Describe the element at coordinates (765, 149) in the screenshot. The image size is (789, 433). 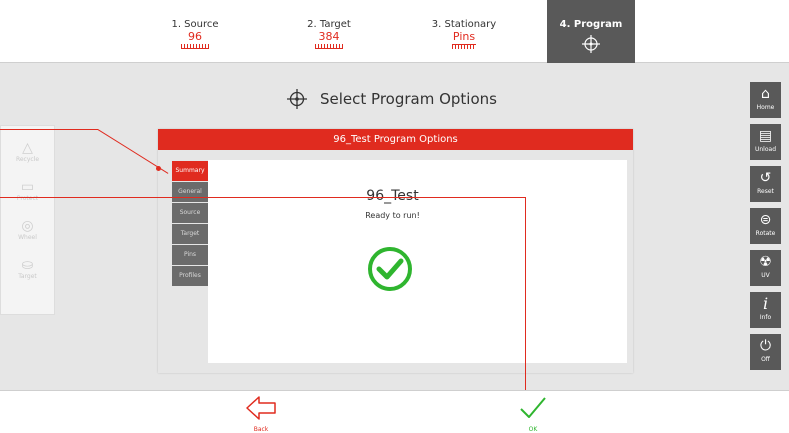
I see `unload-label: Unload` at that location.